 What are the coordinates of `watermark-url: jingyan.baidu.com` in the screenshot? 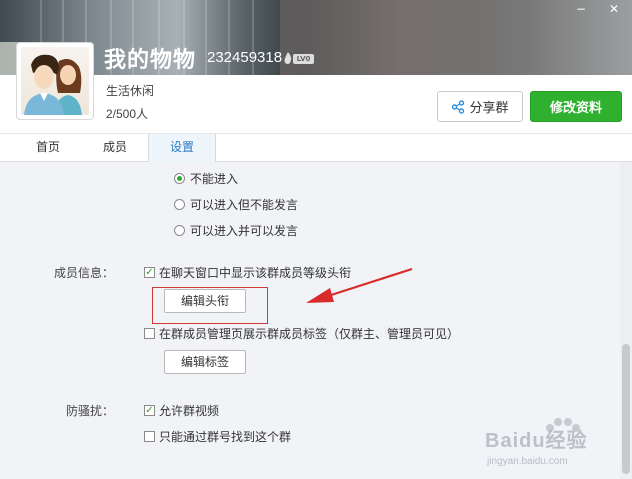 It's located at (527, 461).